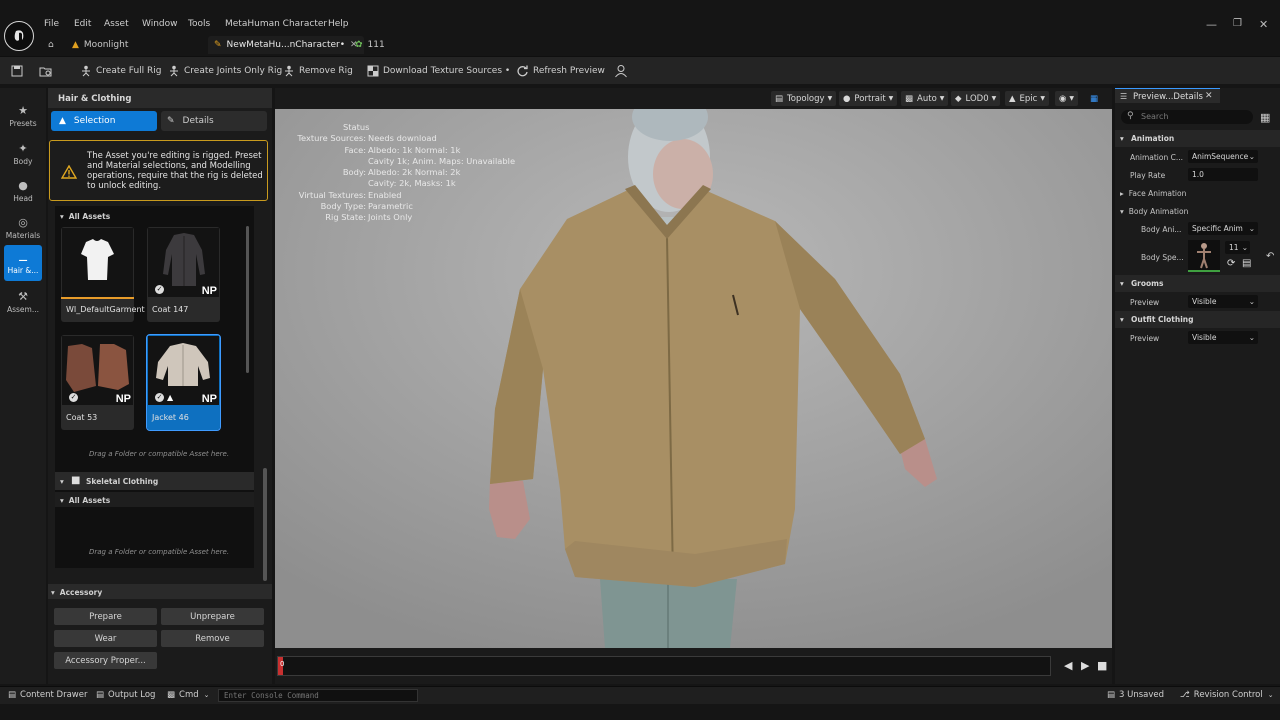 The width and height of the screenshot is (1280, 720). I want to click on console-command-input, so click(318, 695).